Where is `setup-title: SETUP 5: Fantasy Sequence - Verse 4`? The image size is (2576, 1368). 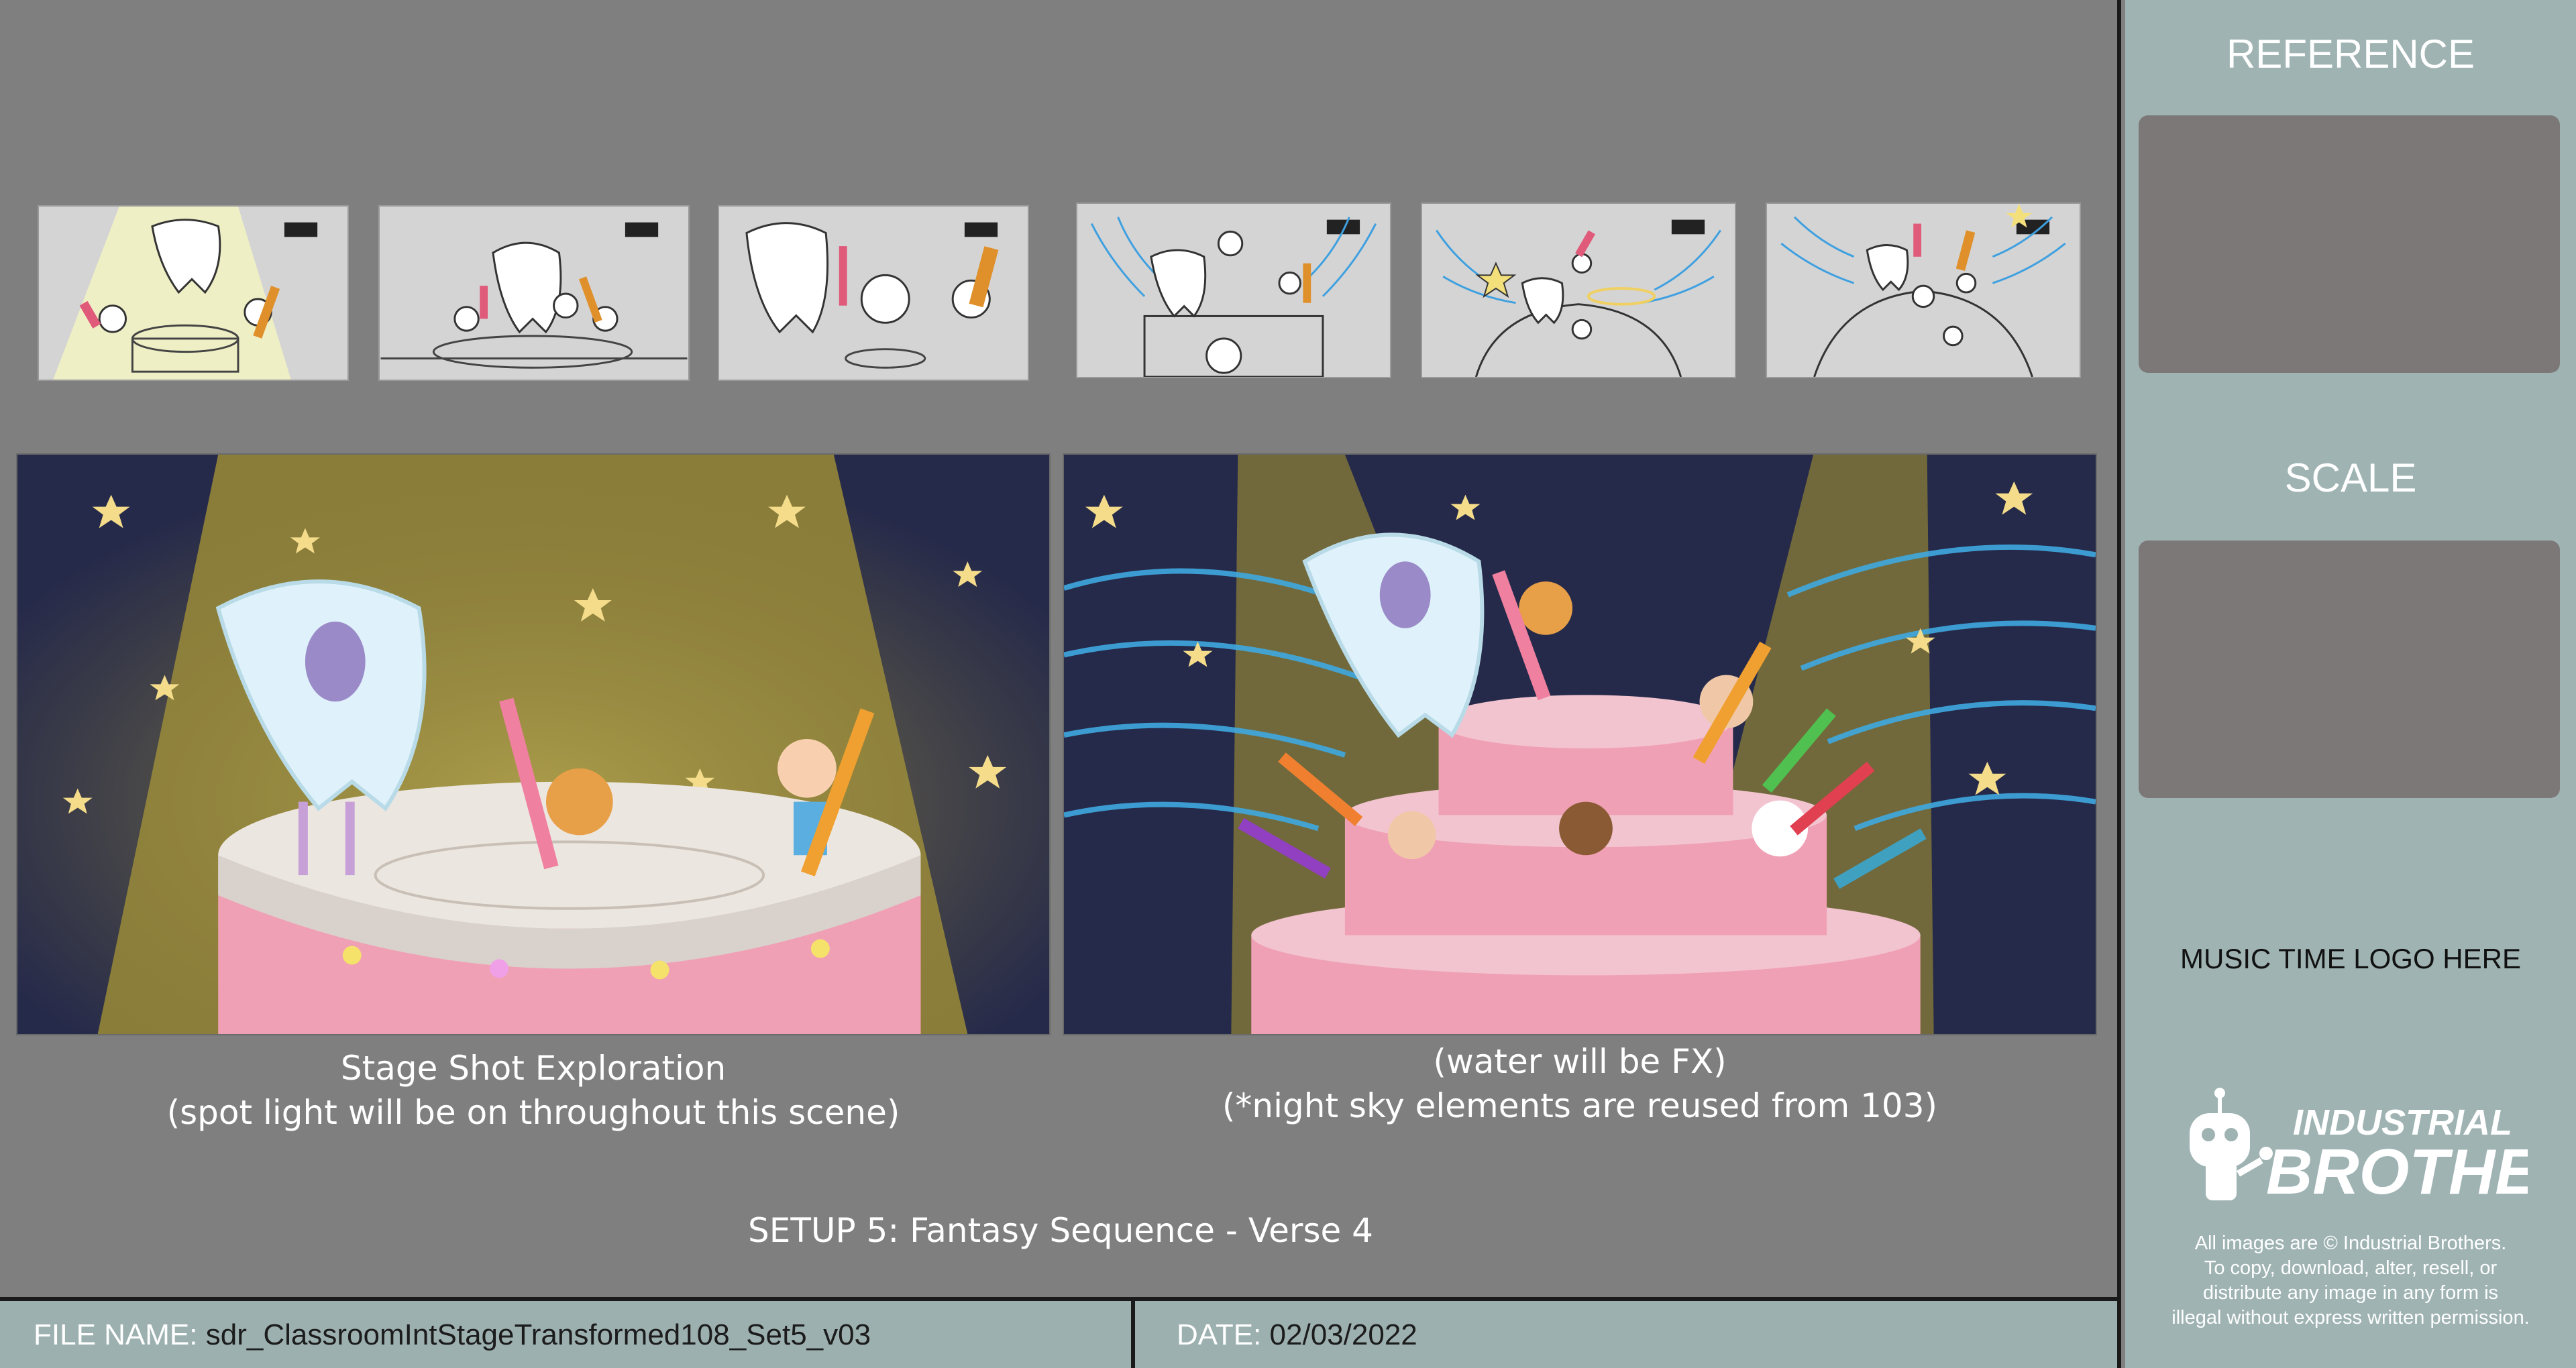 setup-title: SETUP 5: Fantasy Sequence - Verse 4 is located at coordinates (1060, 1230).